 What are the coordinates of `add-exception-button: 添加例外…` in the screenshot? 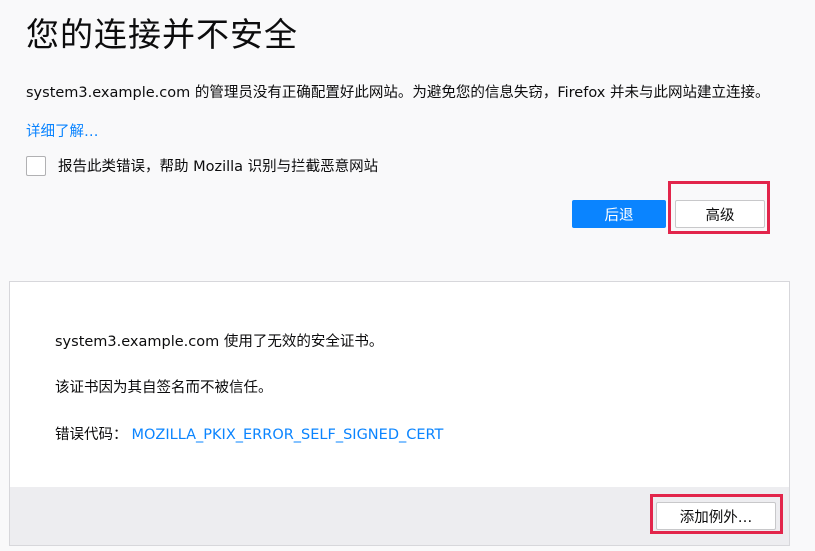 It's located at (716, 516).